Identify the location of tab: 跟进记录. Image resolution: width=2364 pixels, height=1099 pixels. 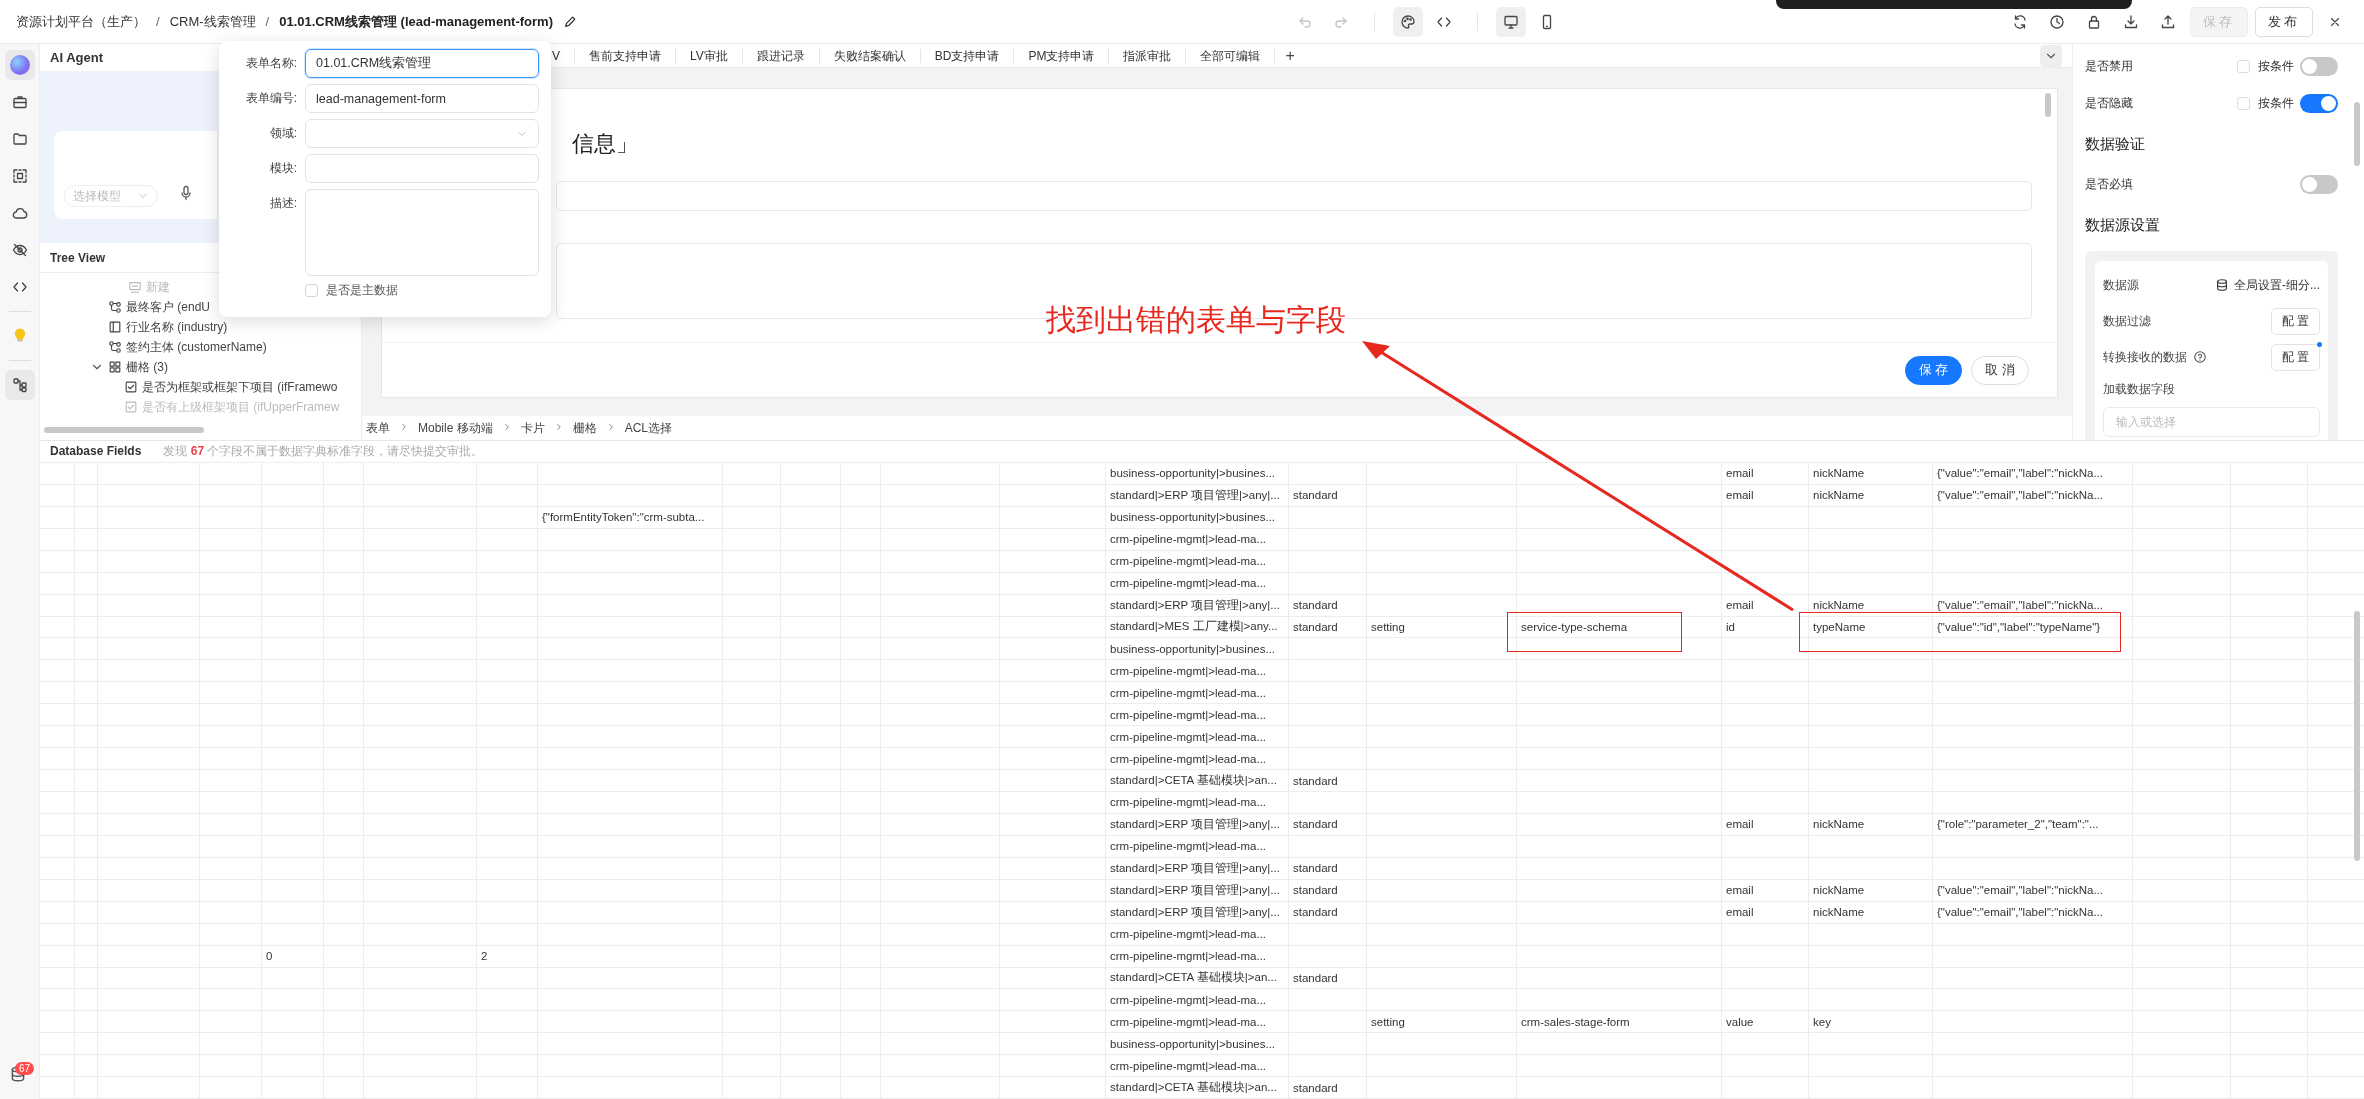
(781, 55).